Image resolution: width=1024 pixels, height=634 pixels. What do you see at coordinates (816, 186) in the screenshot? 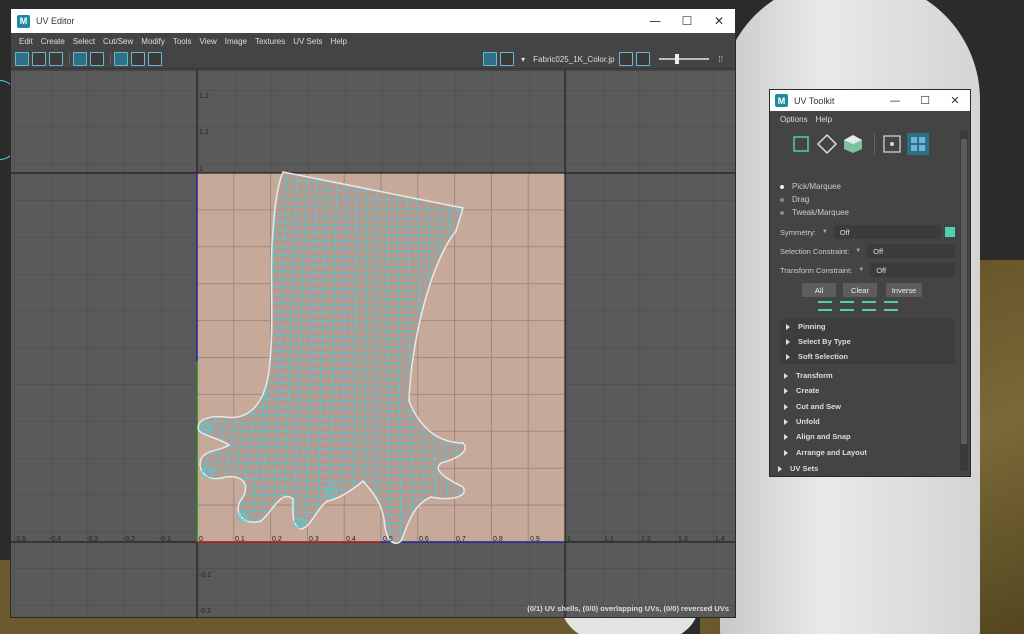
I see `mode-label: Pick/Marquee` at bounding box center [816, 186].